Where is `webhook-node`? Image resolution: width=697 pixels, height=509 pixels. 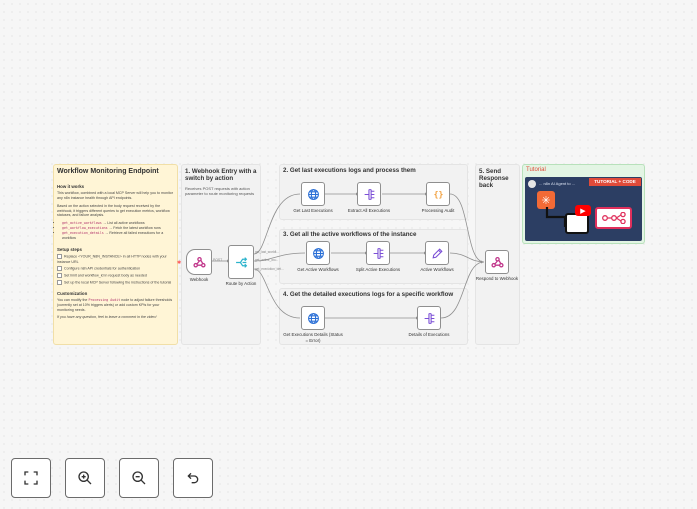 webhook-node is located at coordinates (199, 262).